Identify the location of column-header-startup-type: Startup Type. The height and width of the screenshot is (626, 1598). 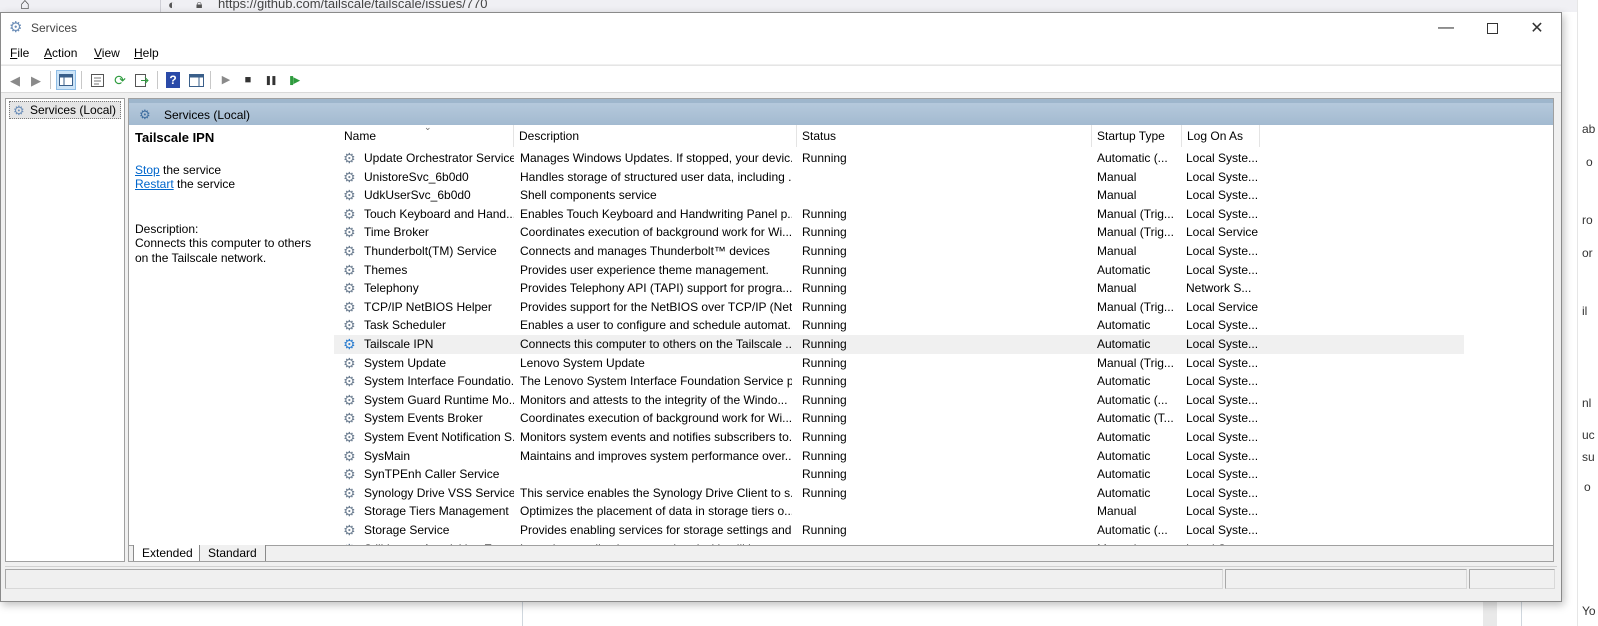
(1137, 136).